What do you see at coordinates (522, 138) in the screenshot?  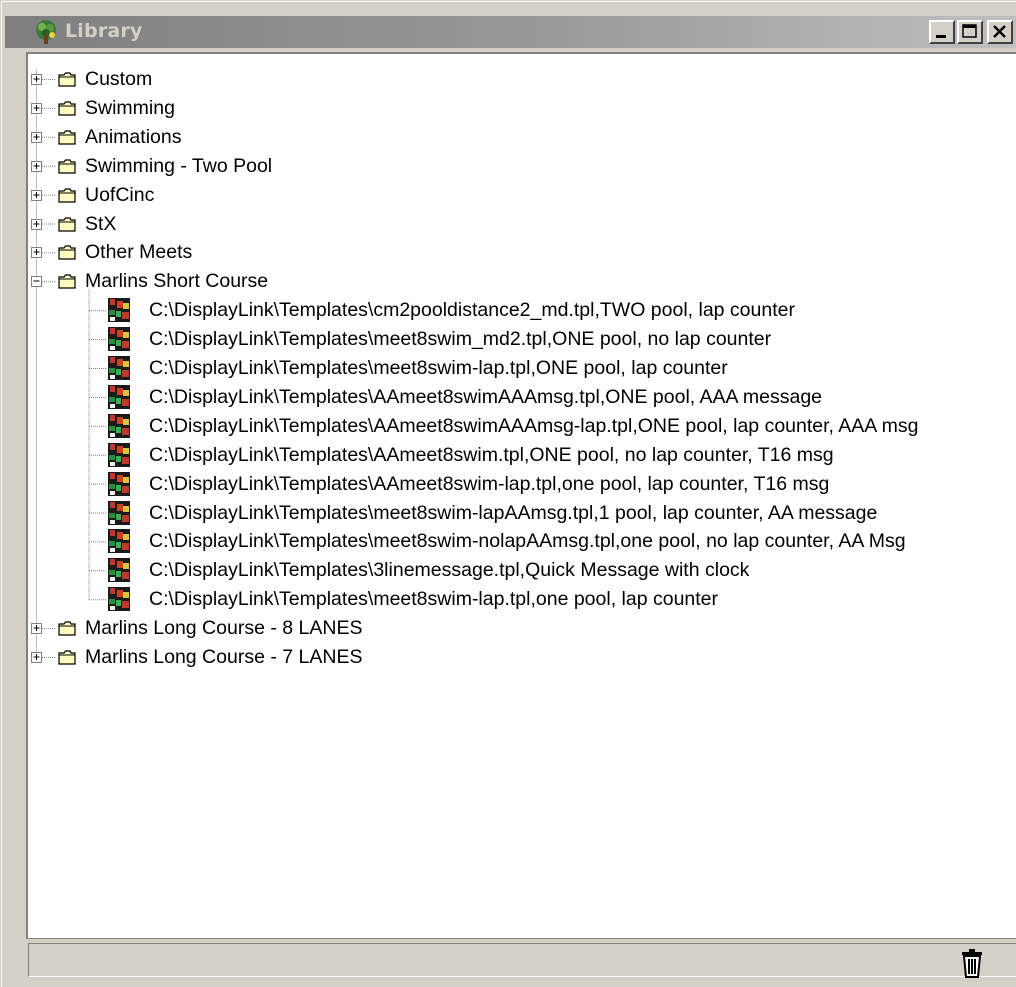 I see `tree-folder-item: Animations` at bounding box center [522, 138].